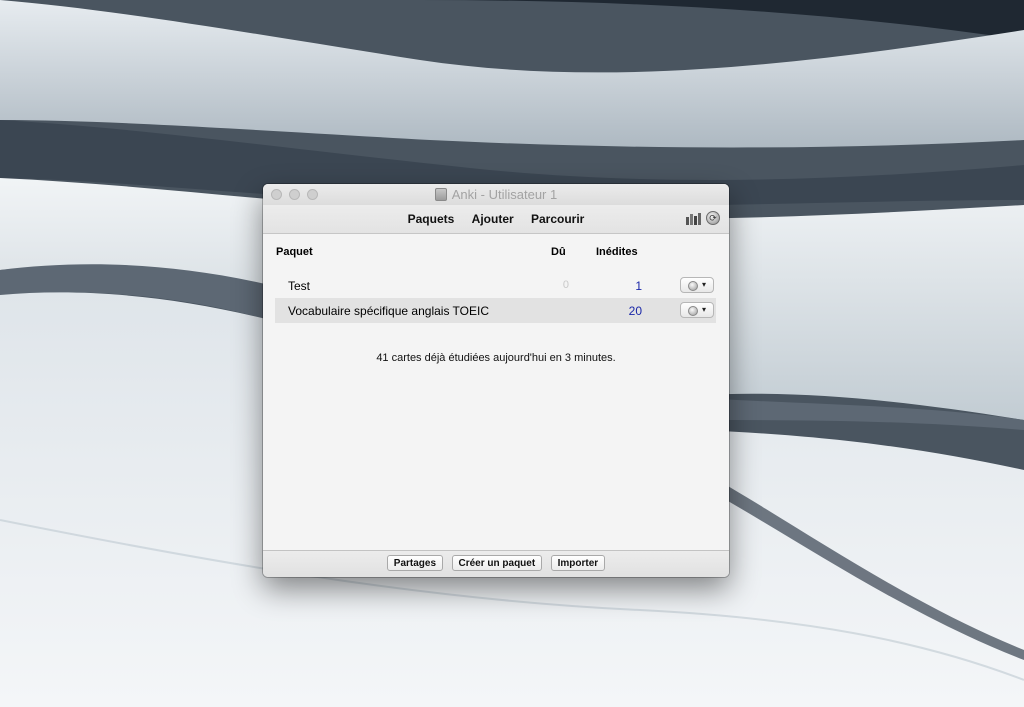  I want to click on main-toolbar: Paquets Ajouter Parcourir ⟳, so click(496, 219).